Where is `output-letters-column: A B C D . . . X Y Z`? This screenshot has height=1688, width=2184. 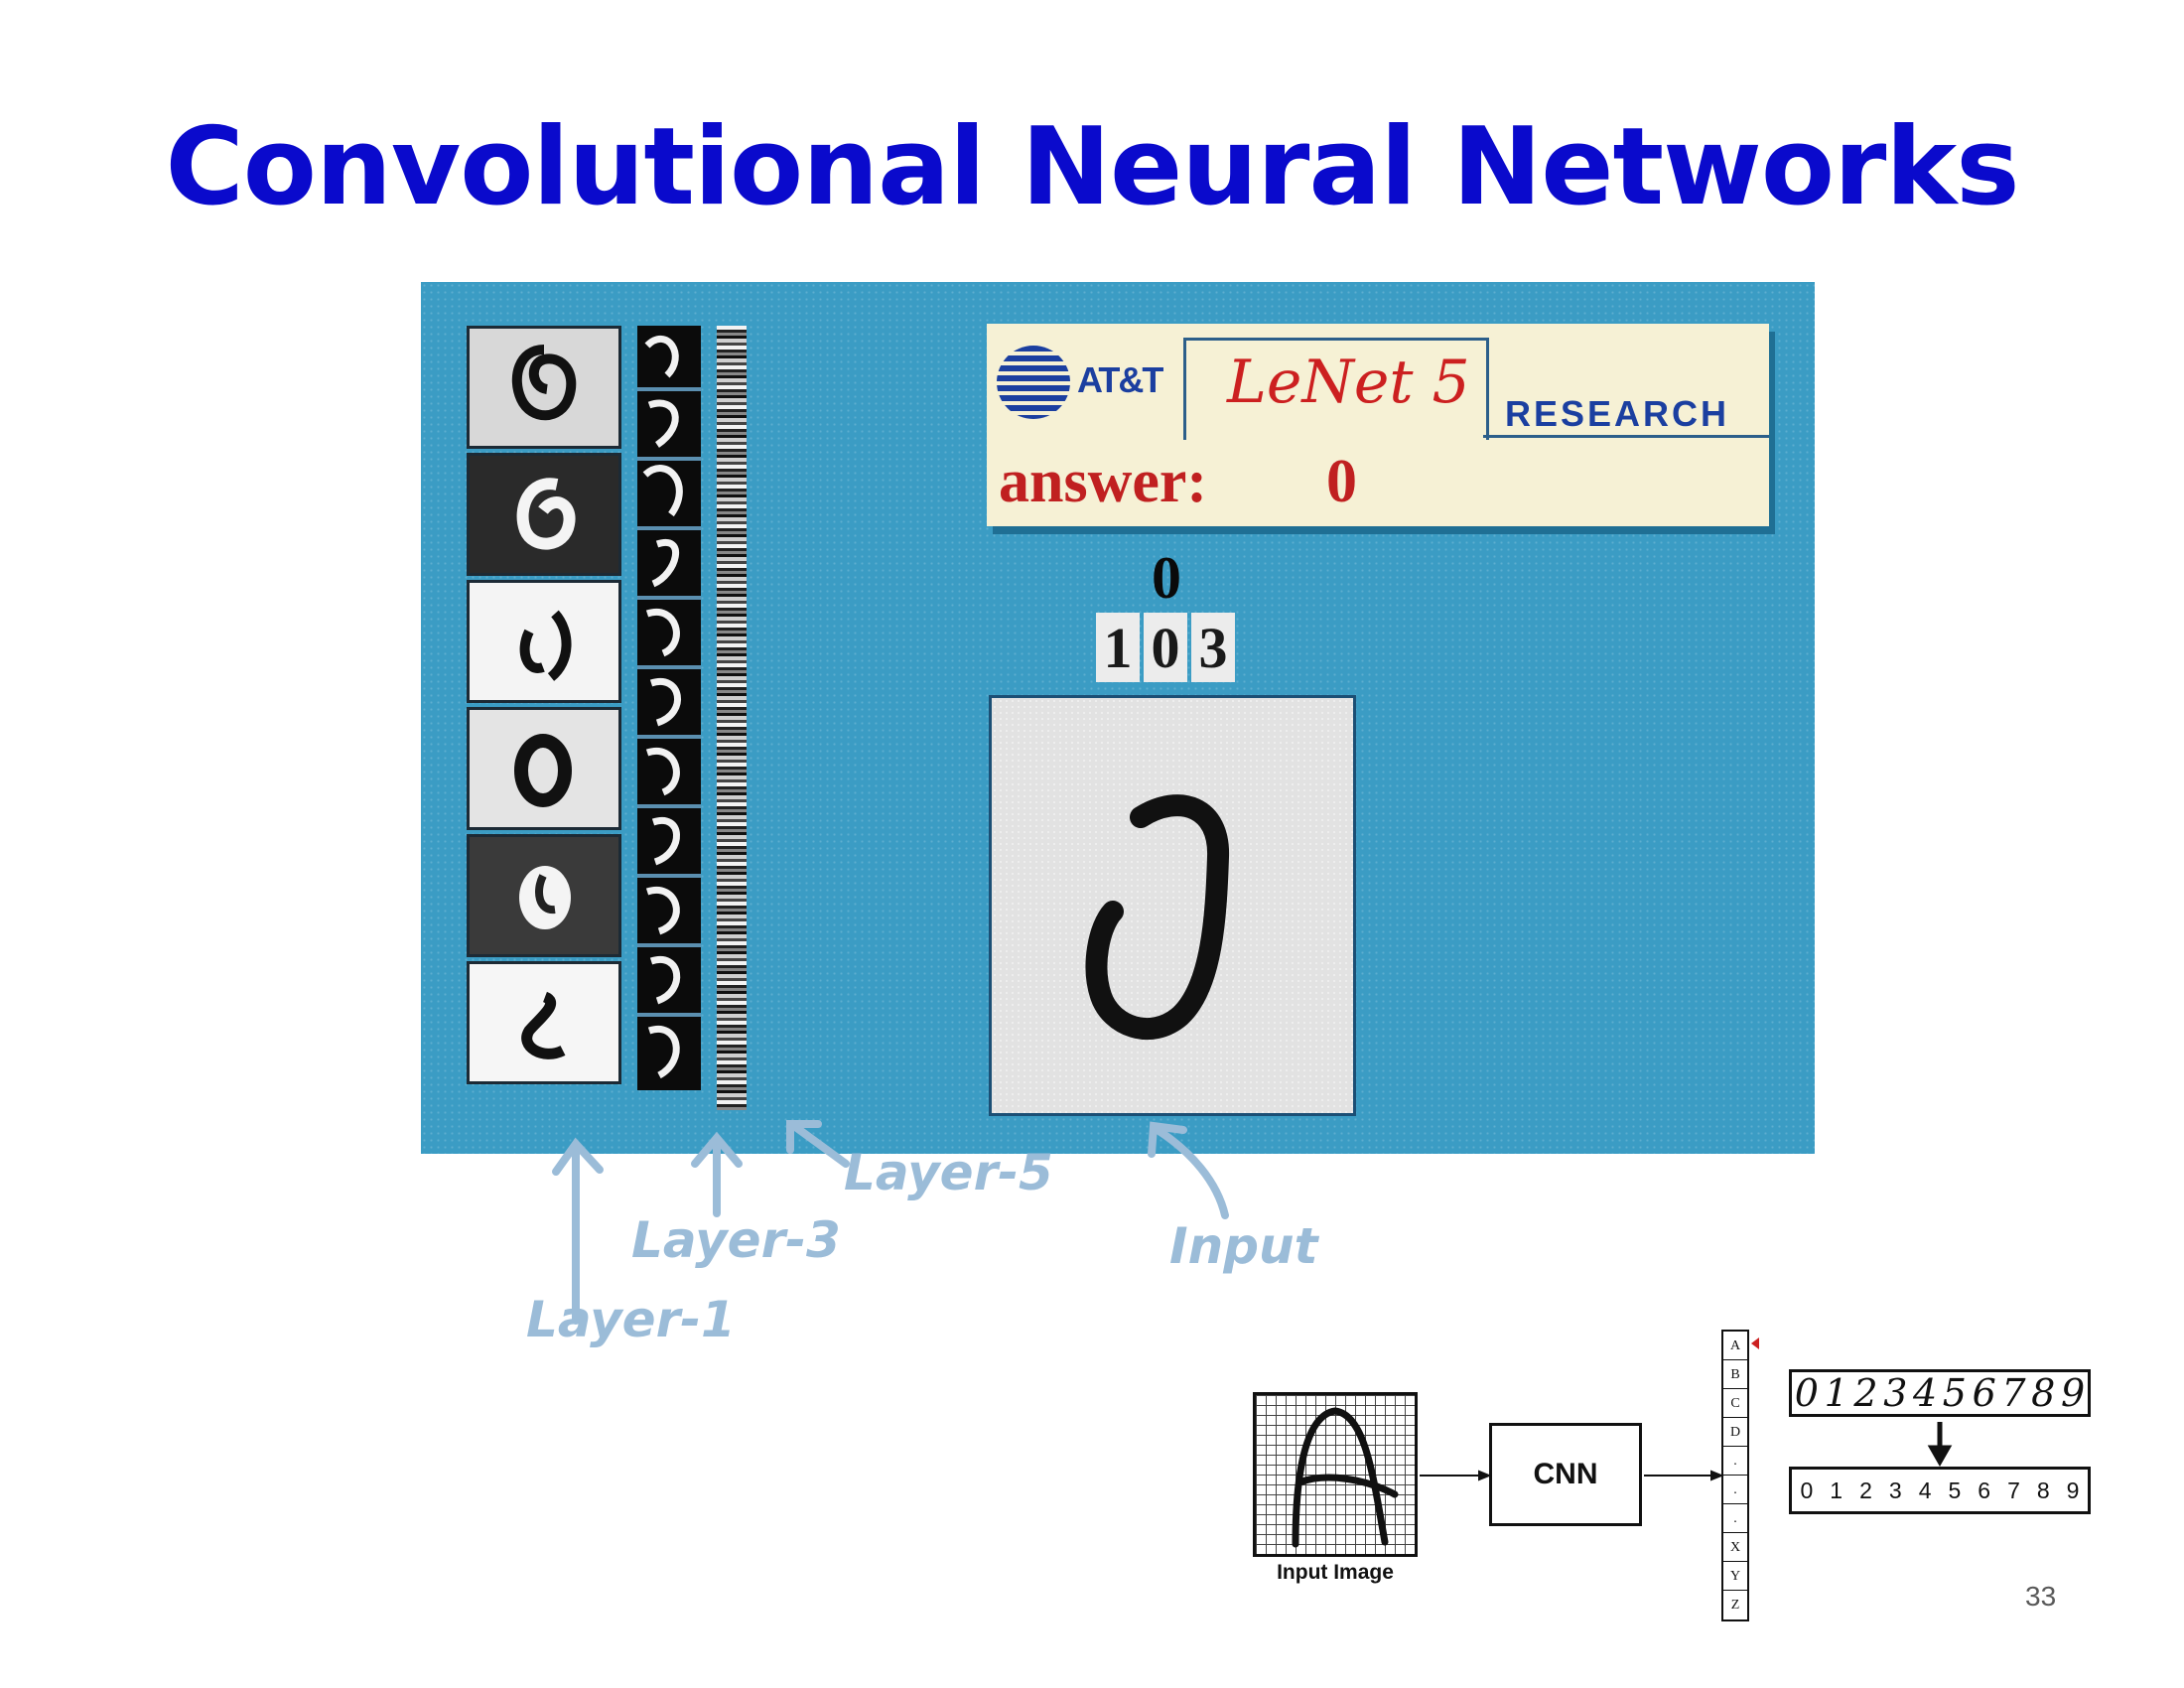 output-letters-column: A B C D . . . X Y Z is located at coordinates (1735, 1475).